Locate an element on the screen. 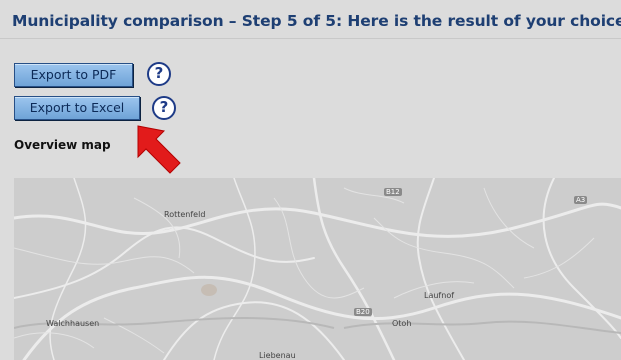 The image size is (621, 360). title-divider is located at coordinates (310, 38).